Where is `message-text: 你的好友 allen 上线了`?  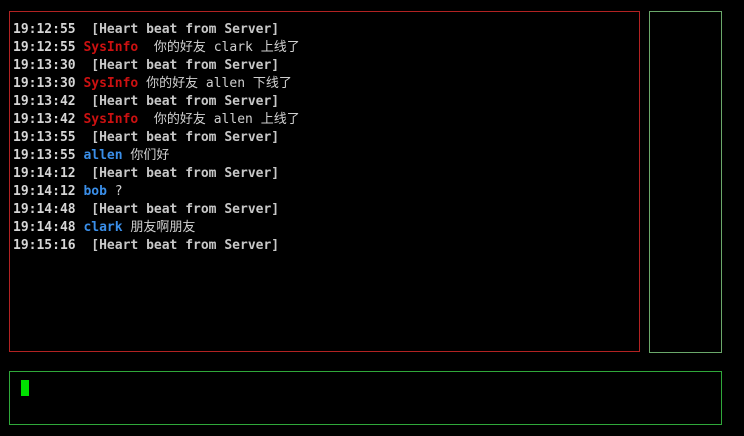
message-text: 你的好友 allen 上线了 is located at coordinates (219, 119).